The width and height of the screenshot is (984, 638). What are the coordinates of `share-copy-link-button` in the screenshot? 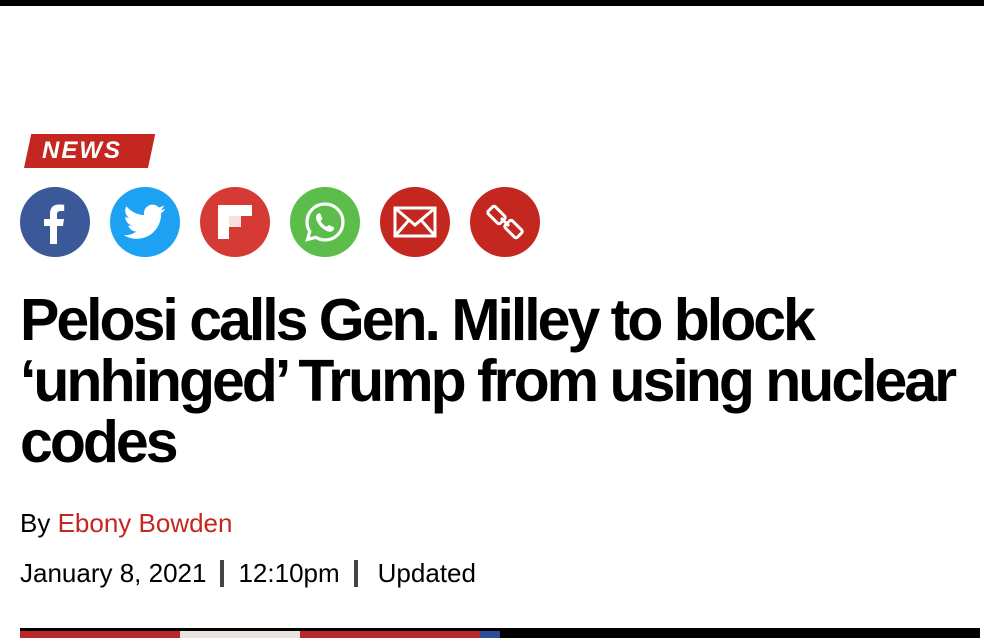 It's located at (505, 222).